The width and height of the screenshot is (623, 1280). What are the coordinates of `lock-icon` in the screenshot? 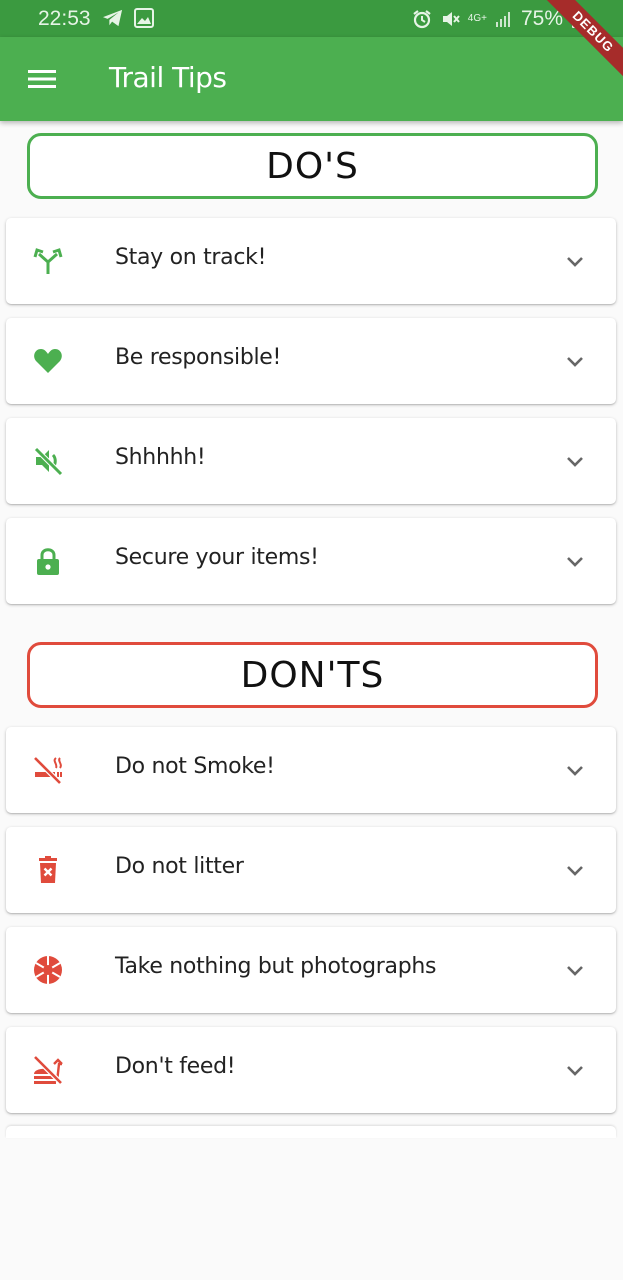 It's located at (48, 561).